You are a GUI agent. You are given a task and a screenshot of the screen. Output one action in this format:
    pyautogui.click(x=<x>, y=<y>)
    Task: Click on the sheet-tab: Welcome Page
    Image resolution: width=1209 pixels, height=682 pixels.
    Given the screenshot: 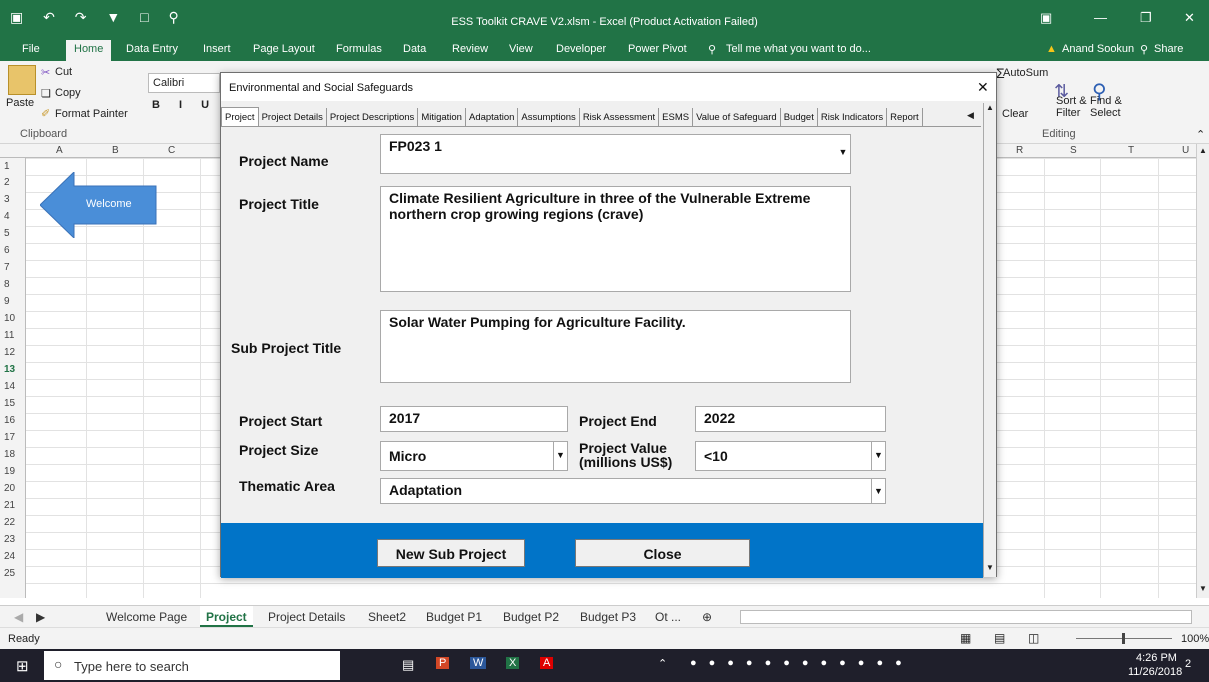 What is the action you would take?
    pyautogui.click(x=146, y=617)
    